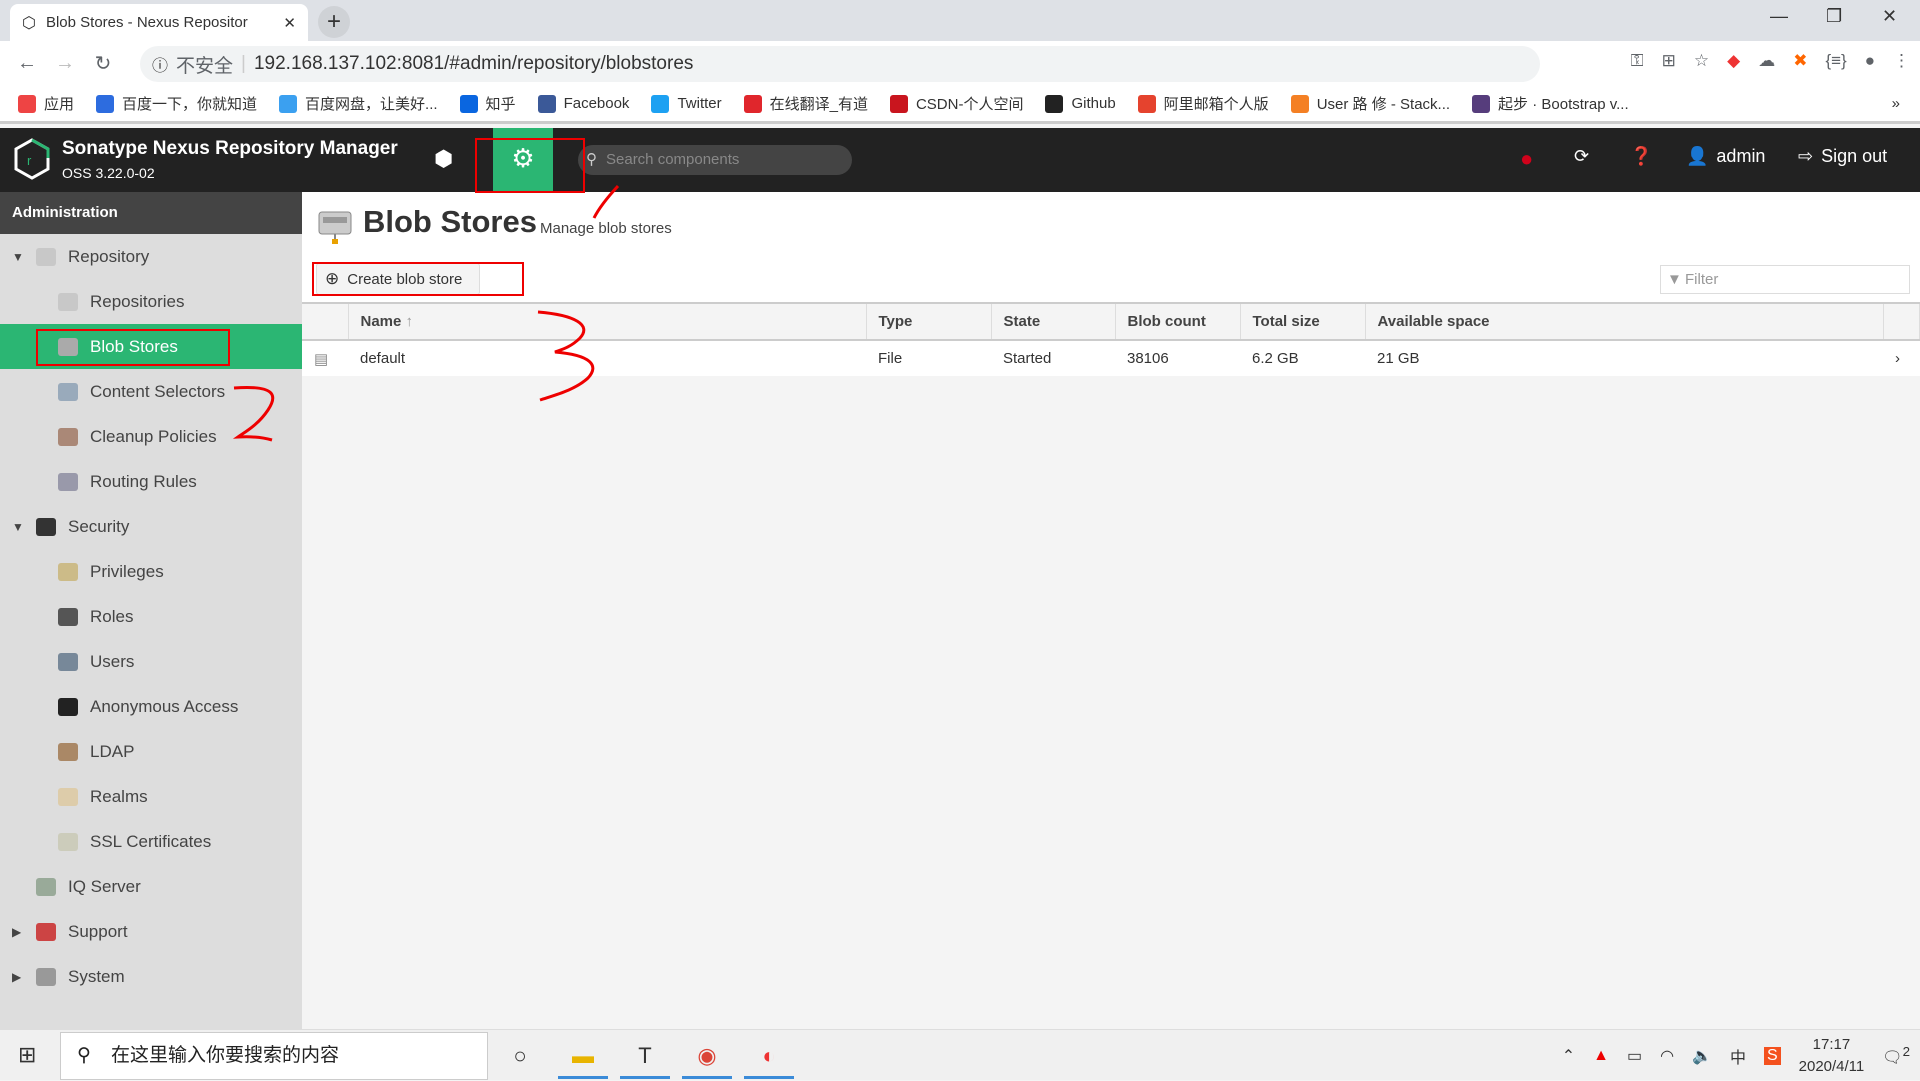 The height and width of the screenshot is (1081, 1920). Describe the element at coordinates (1785, 279) in the screenshot. I see `filter-input: ▼ Filter` at that location.